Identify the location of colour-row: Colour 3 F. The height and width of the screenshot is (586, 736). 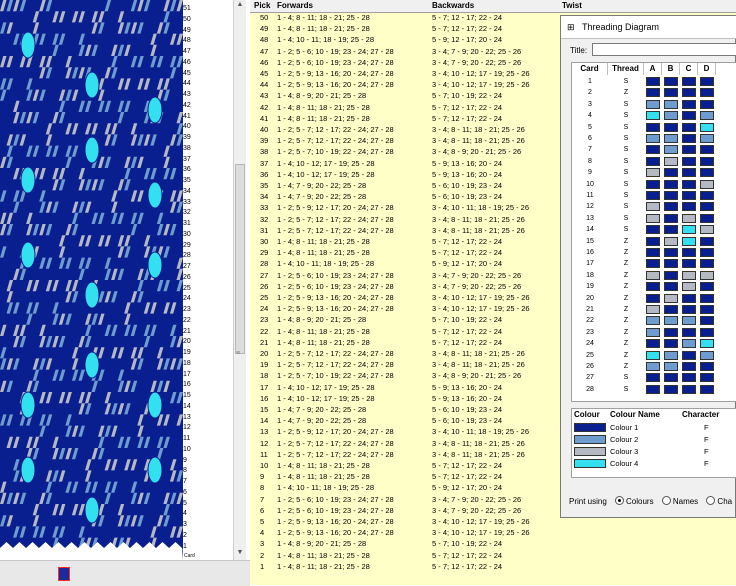
(654, 451).